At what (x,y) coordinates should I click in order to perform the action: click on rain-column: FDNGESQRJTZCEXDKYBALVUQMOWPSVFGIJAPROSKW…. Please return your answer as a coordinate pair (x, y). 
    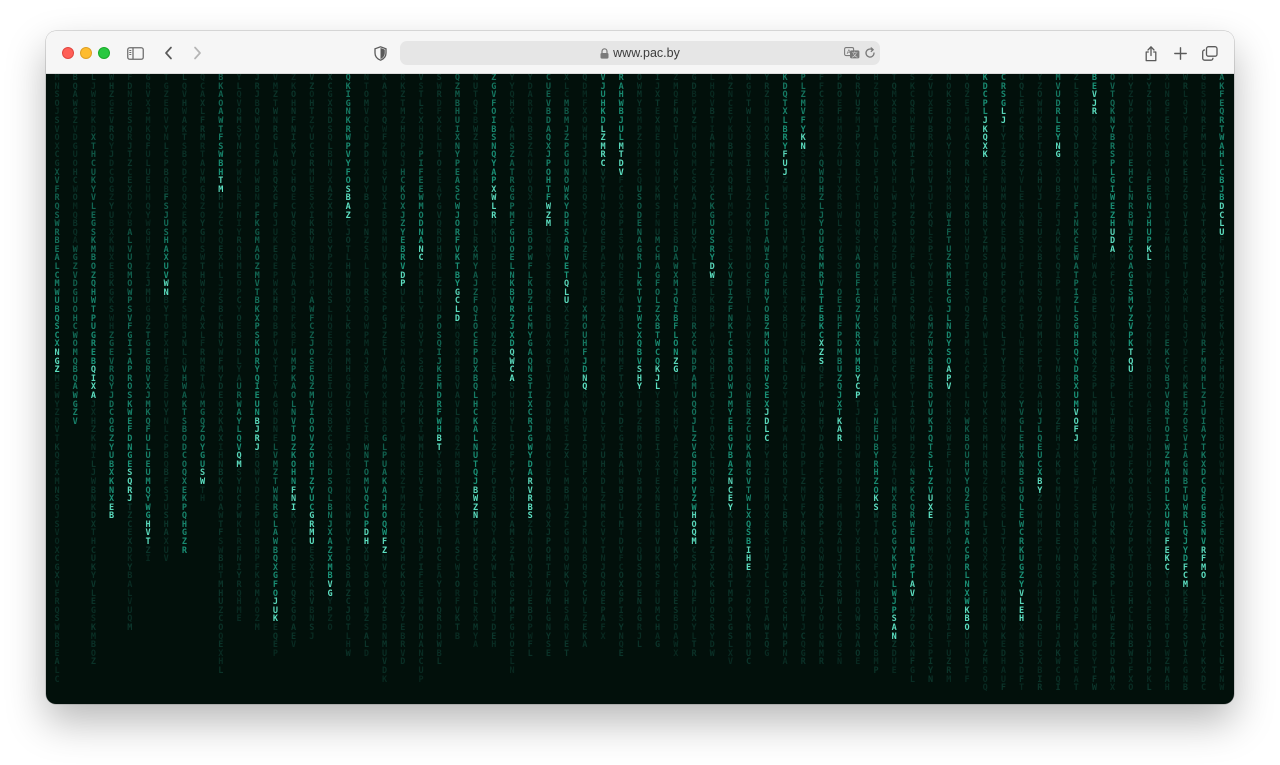
    Looking at the image, I should click on (130, 353).